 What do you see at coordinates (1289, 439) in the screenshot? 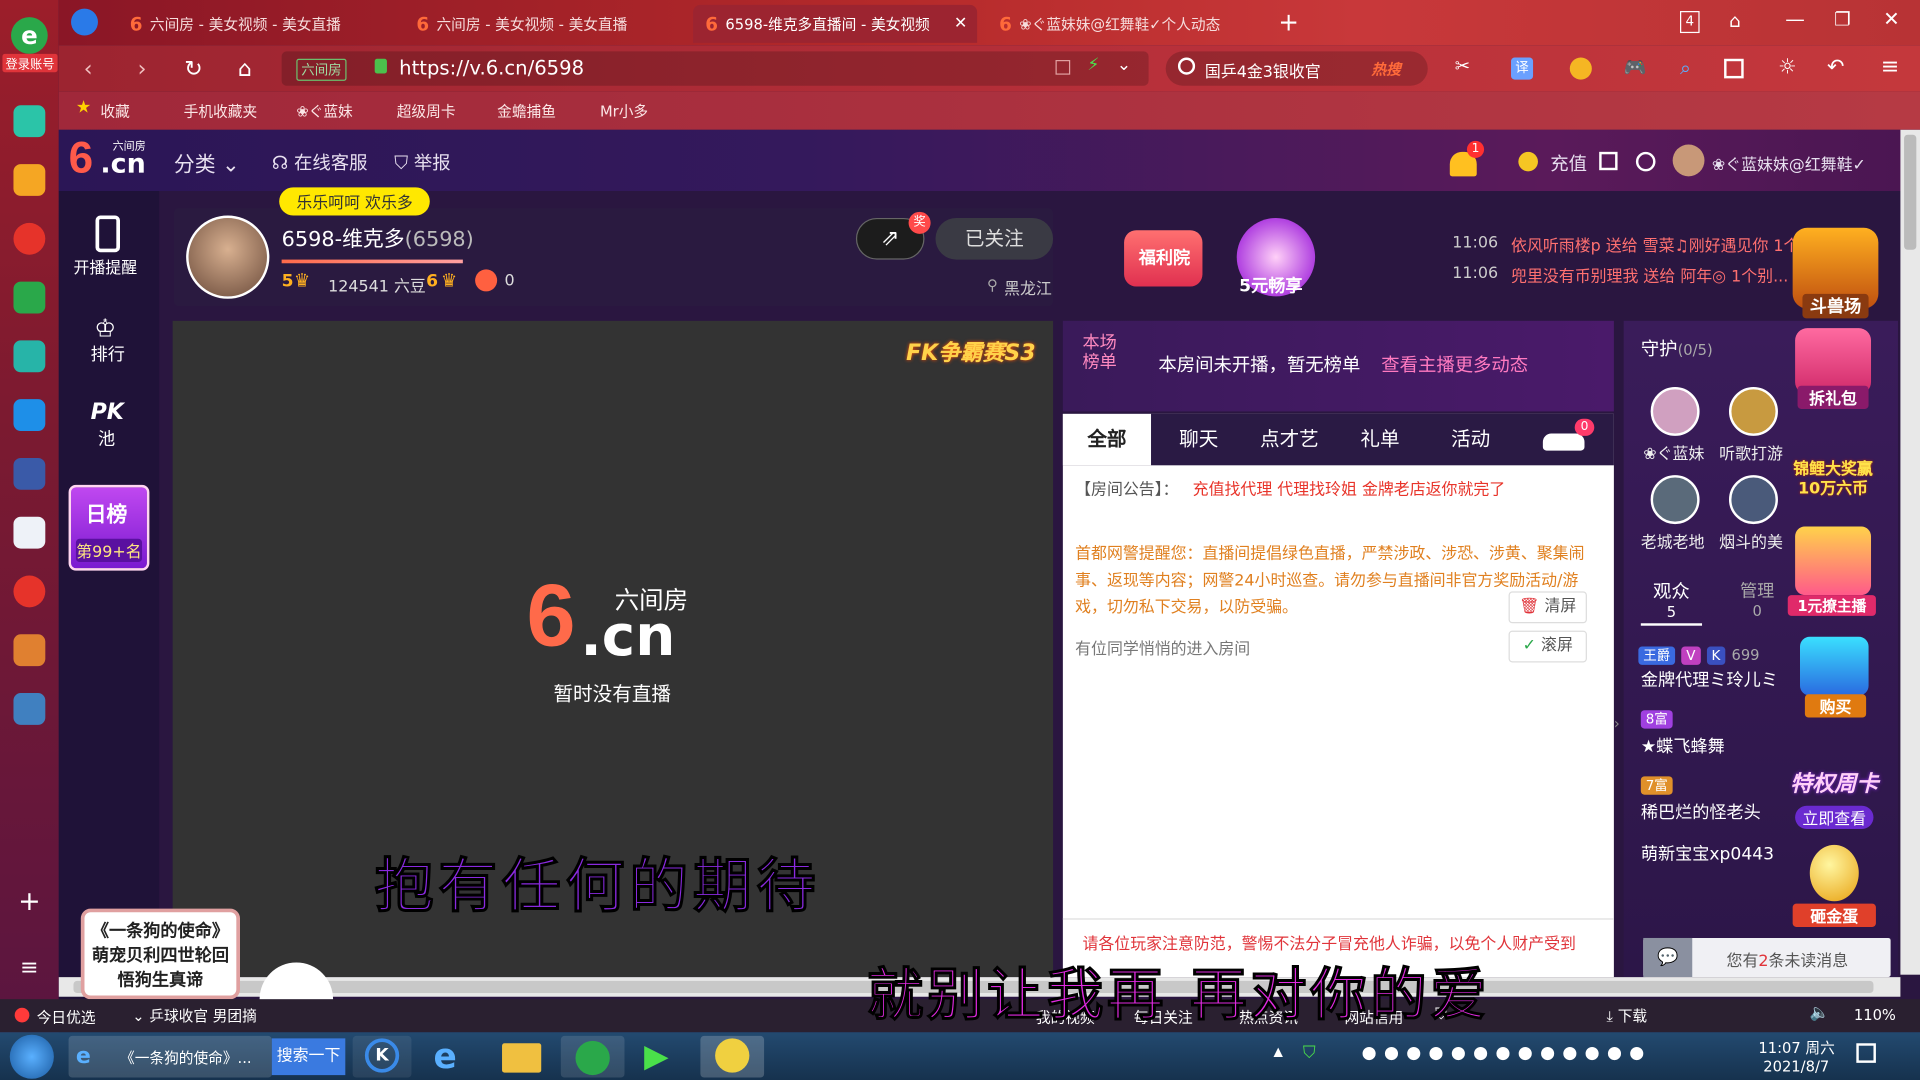
I see `tab-talent: 点才艺` at bounding box center [1289, 439].